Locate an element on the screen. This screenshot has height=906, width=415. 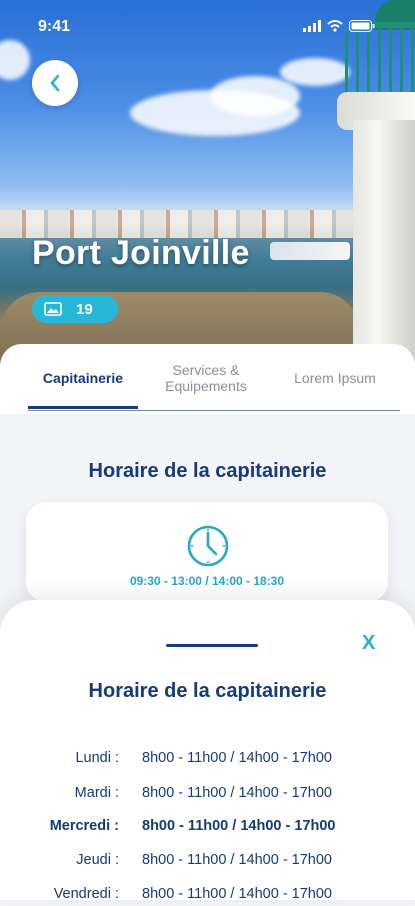
photo-gallery-badge: 19 is located at coordinates (75, 309).